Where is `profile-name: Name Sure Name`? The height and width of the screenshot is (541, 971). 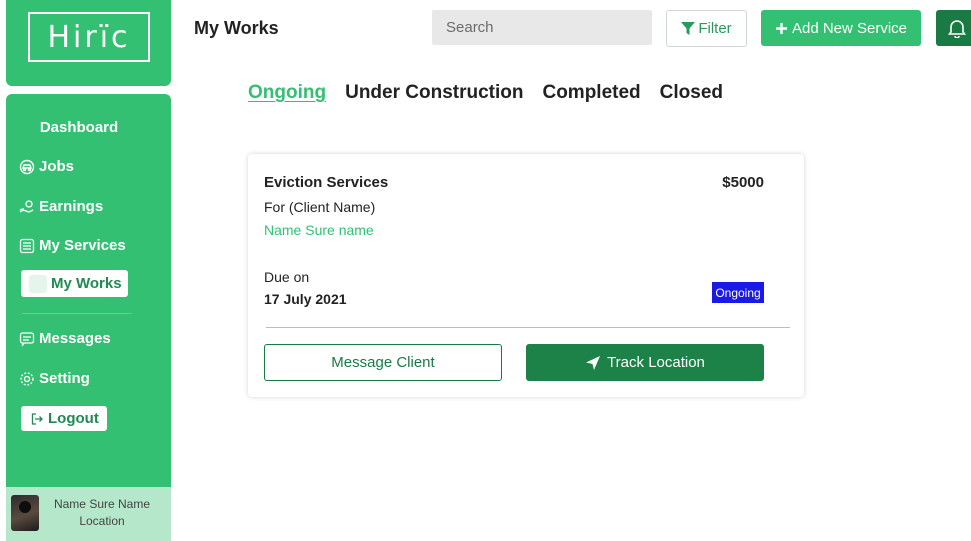 profile-name: Name Sure Name is located at coordinates (102, 504).